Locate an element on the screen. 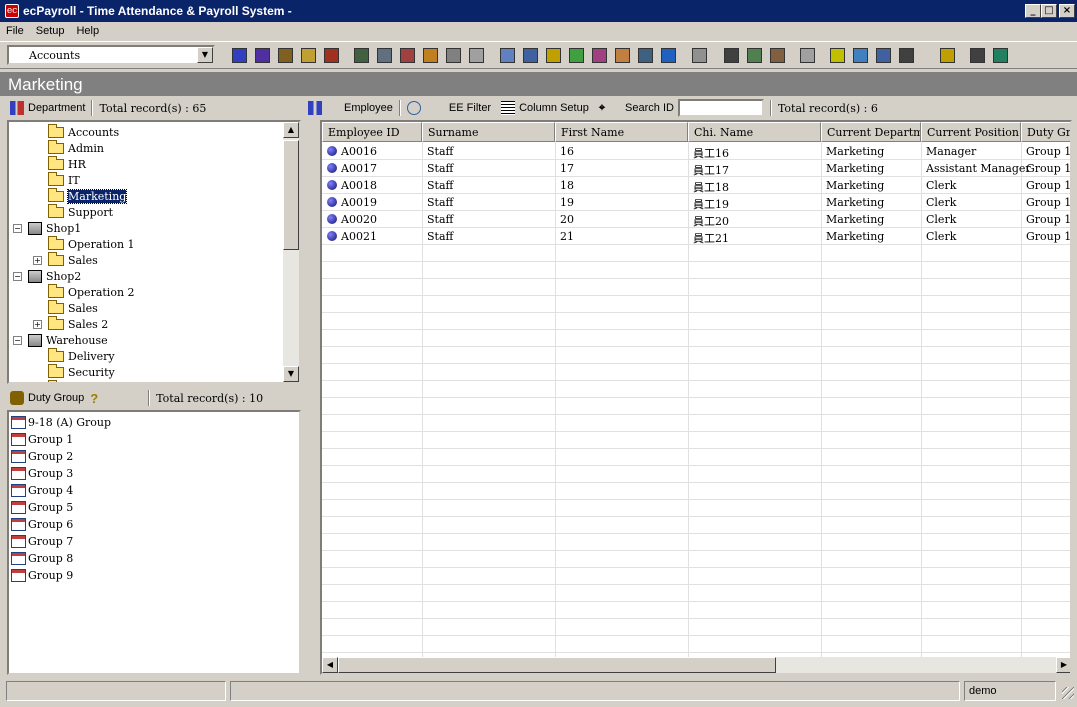  table-cell: 19 is located at coordinates (621, 202).